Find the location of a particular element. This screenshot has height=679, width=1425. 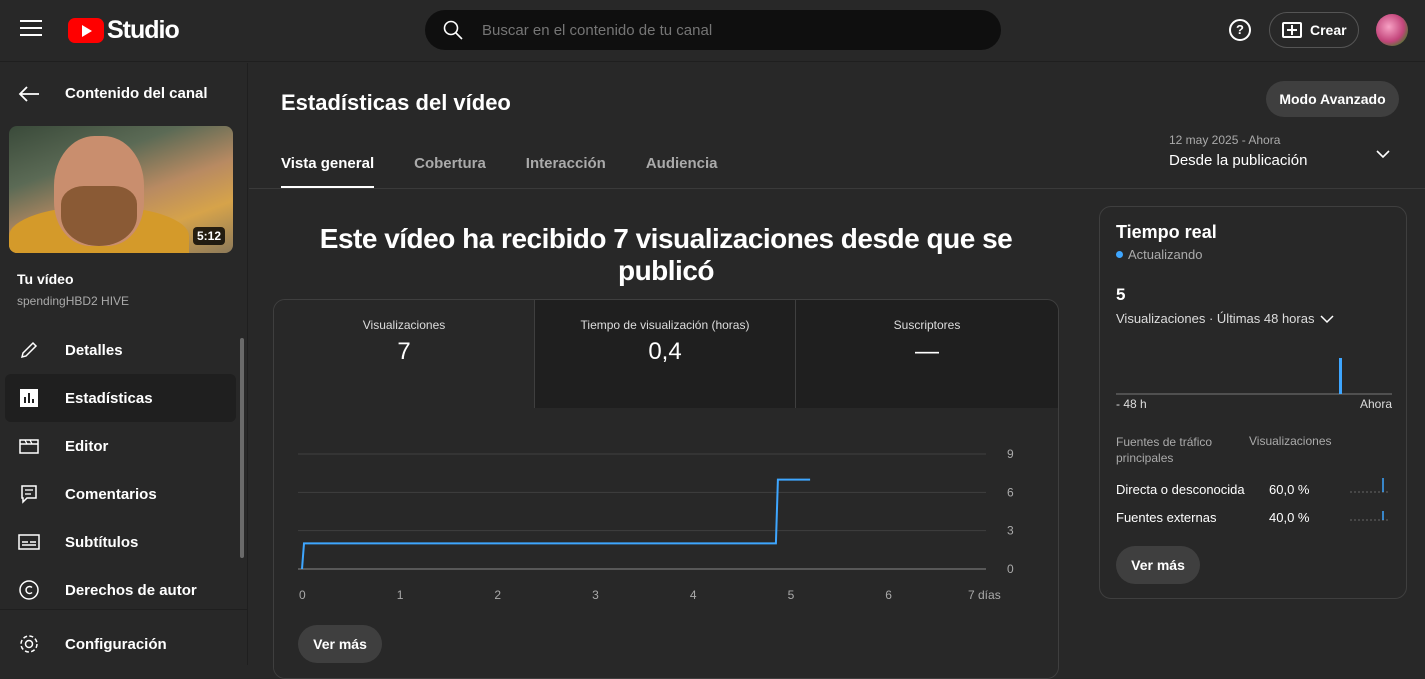

search-input is located at coordinates (722, 30).